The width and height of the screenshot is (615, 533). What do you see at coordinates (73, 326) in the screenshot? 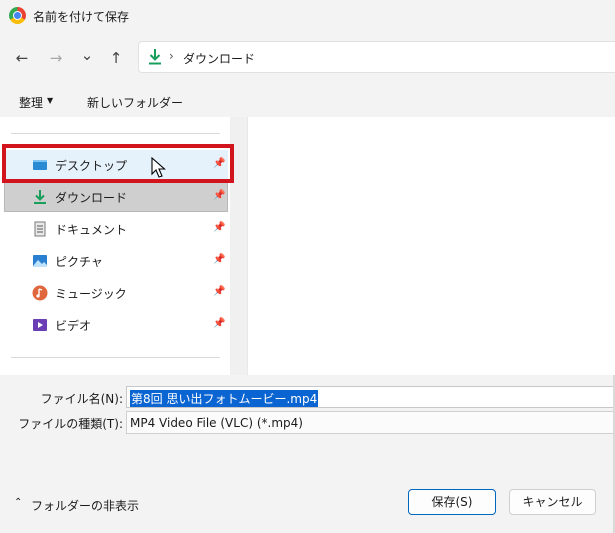
I see `sidebar-item-label: ビデオ` at bounding box center [73, 326].